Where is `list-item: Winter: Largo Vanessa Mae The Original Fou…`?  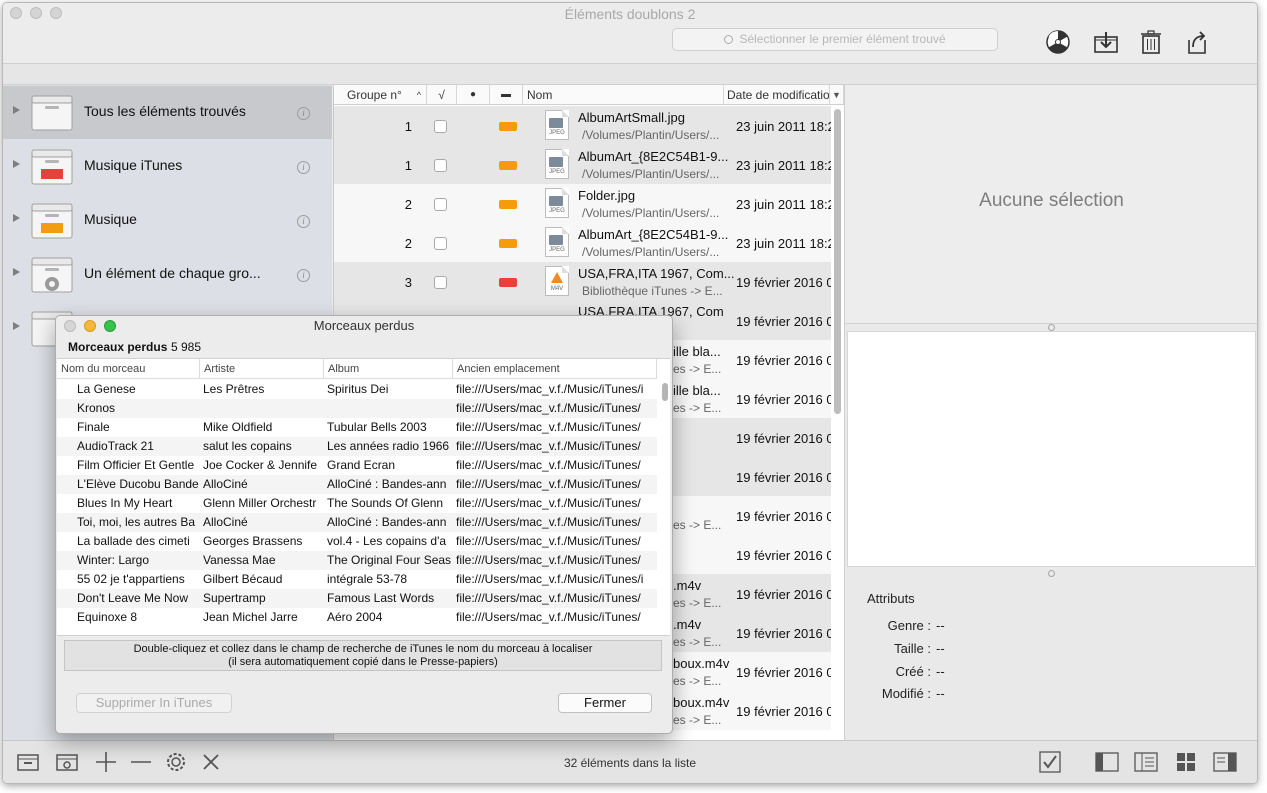
list-item: Winter: Largo Vanessa Mae The Original Fou… is located at coordinates (357, 560).